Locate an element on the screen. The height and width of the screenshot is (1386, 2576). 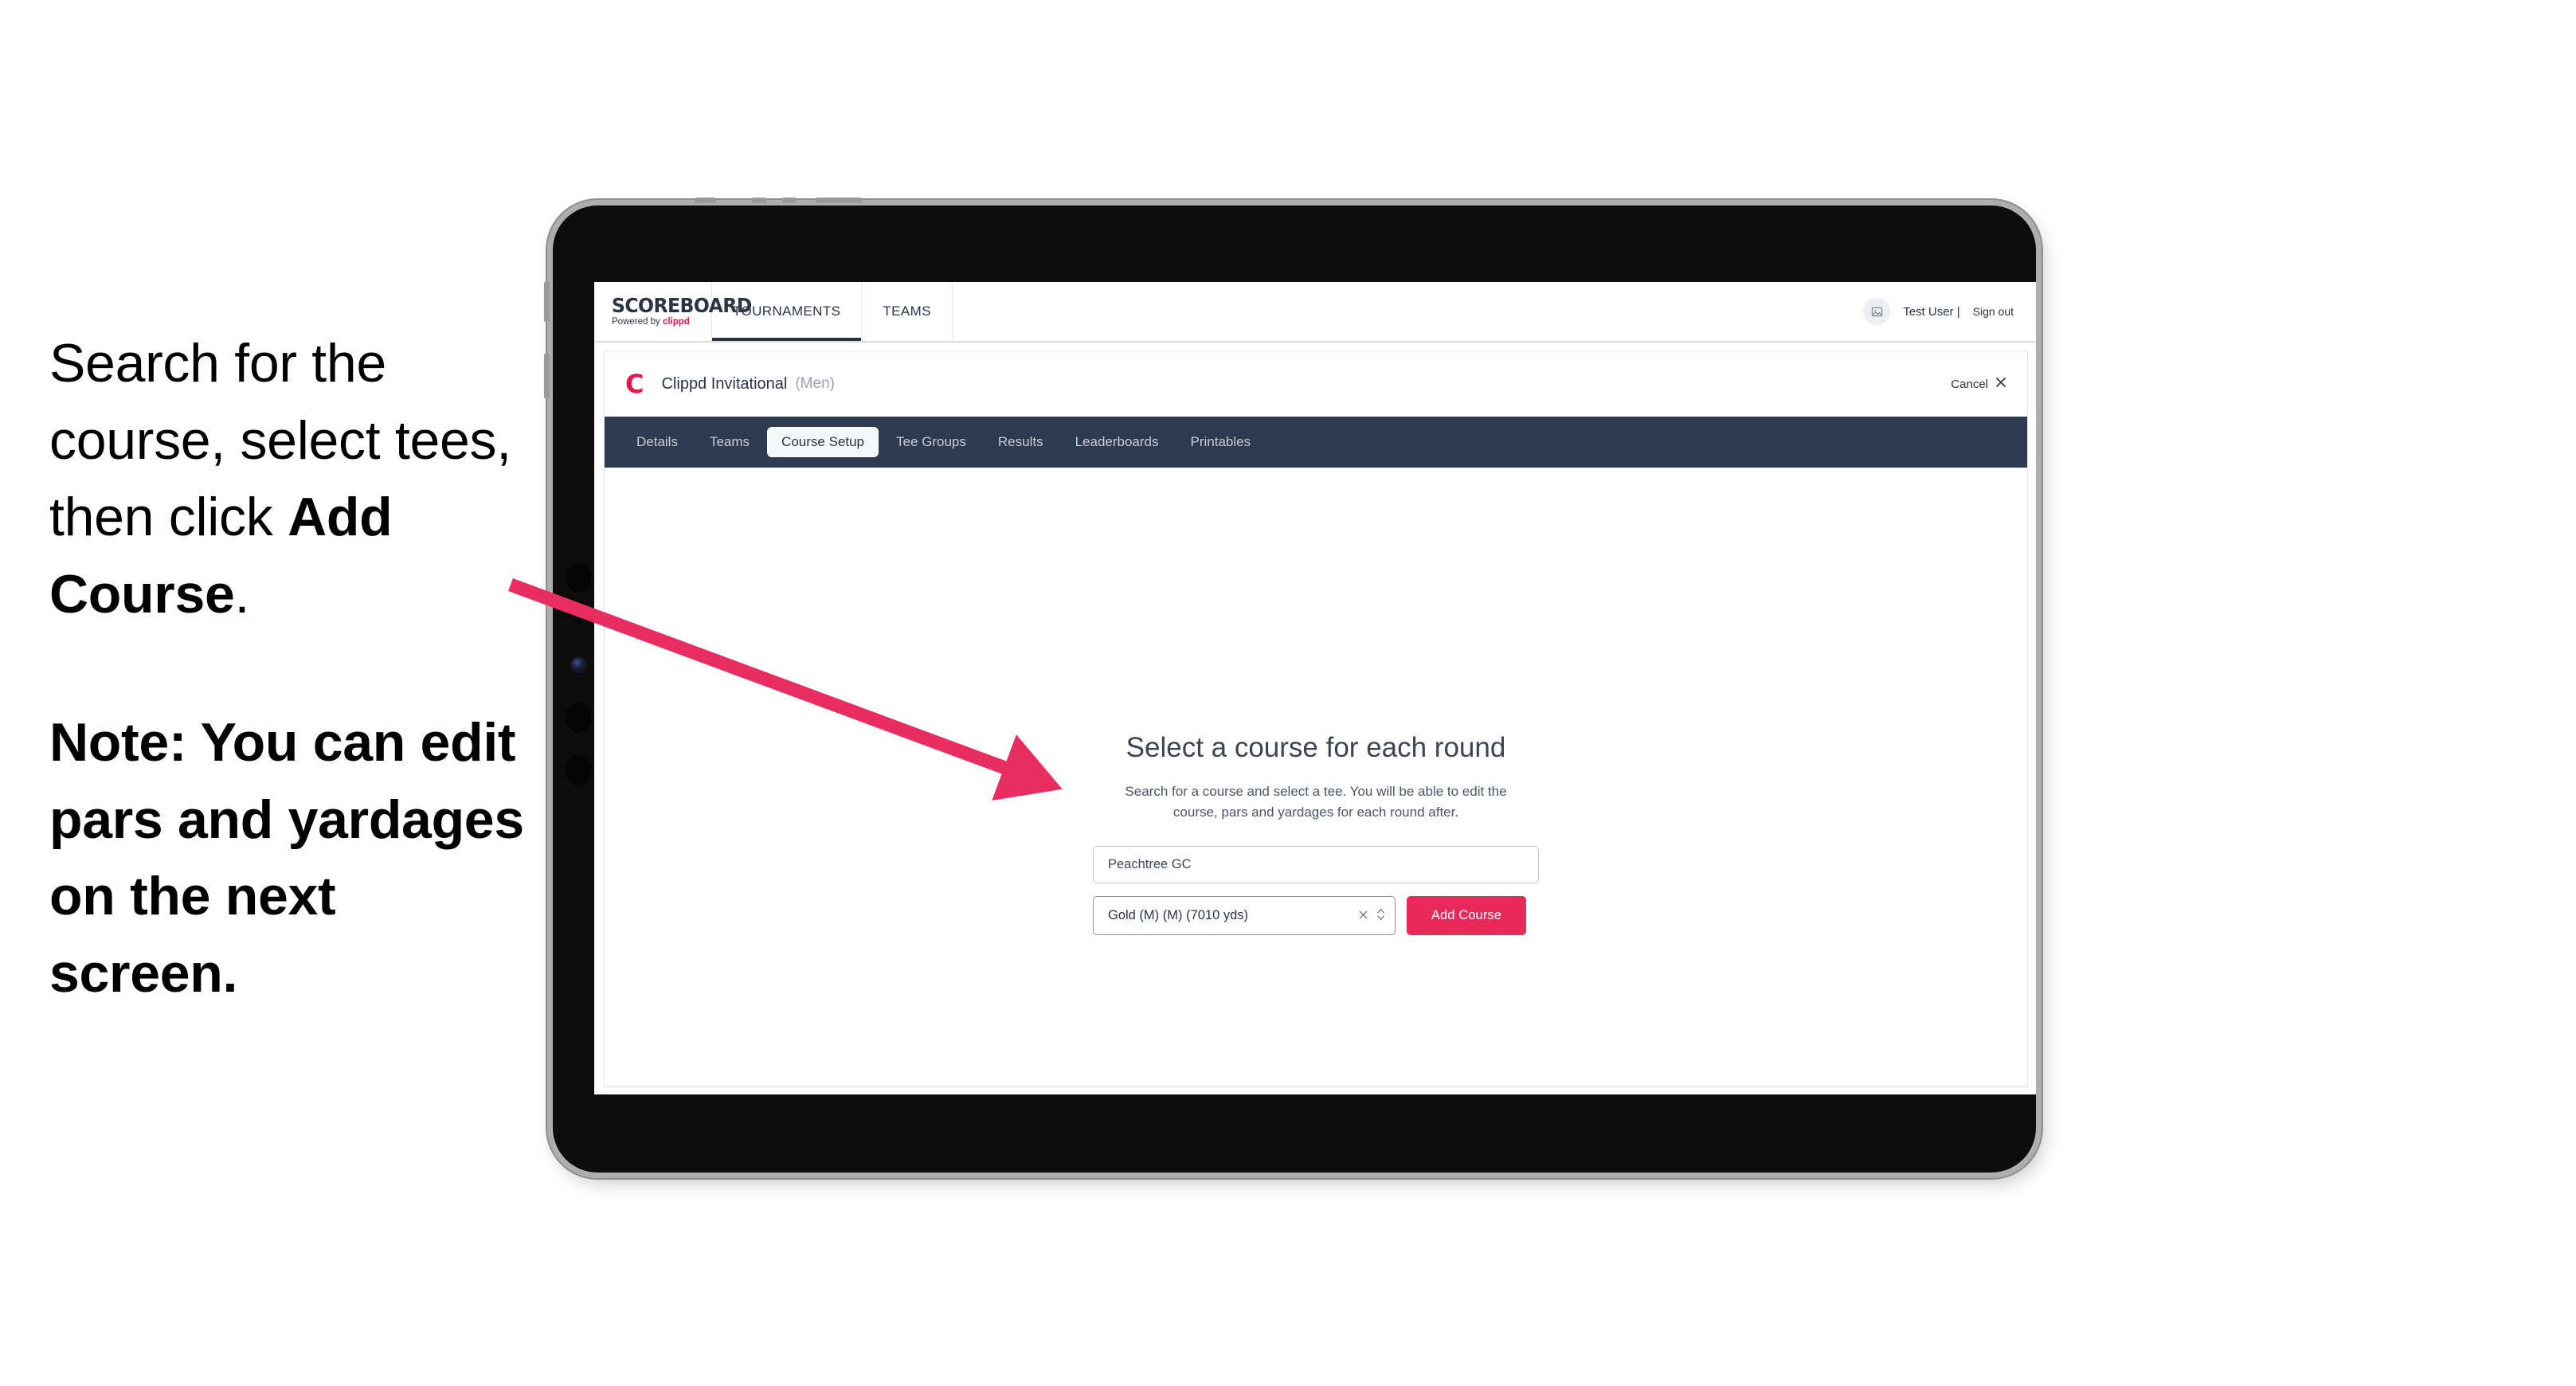
chevron-updown-icon is located at coordinates (1380, 915).